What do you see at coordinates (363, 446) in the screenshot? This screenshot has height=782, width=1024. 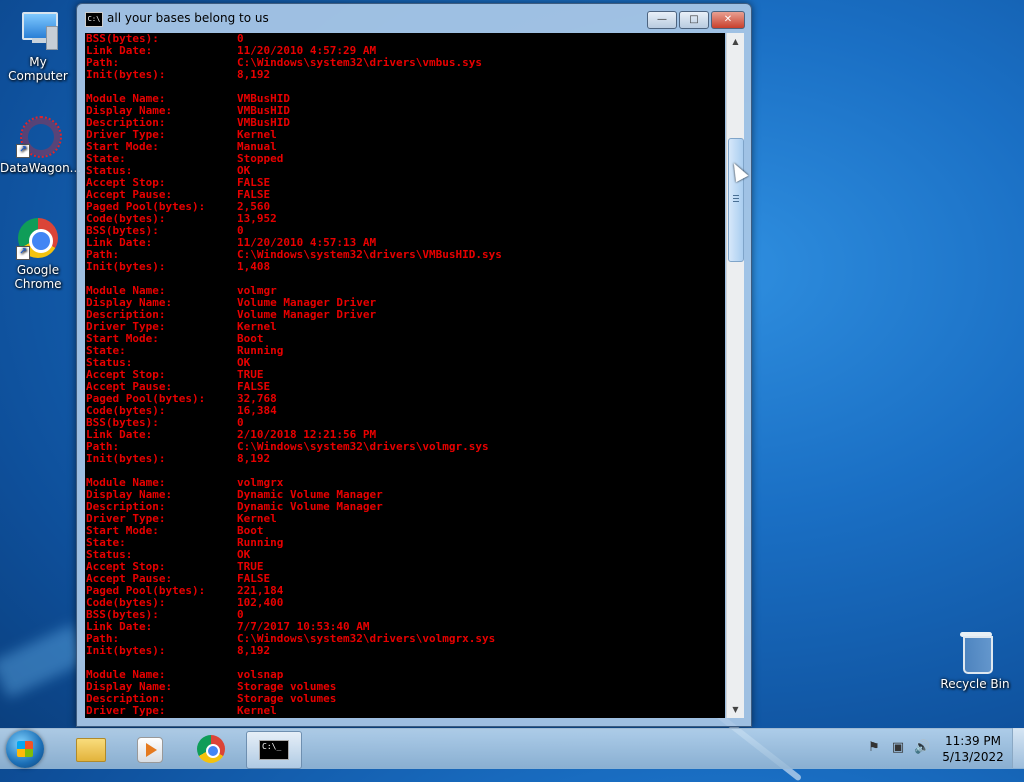 I see `console-line-value: C:\Windows\system32\drivers\volmgr.sys` at bounding box center [363, 446].